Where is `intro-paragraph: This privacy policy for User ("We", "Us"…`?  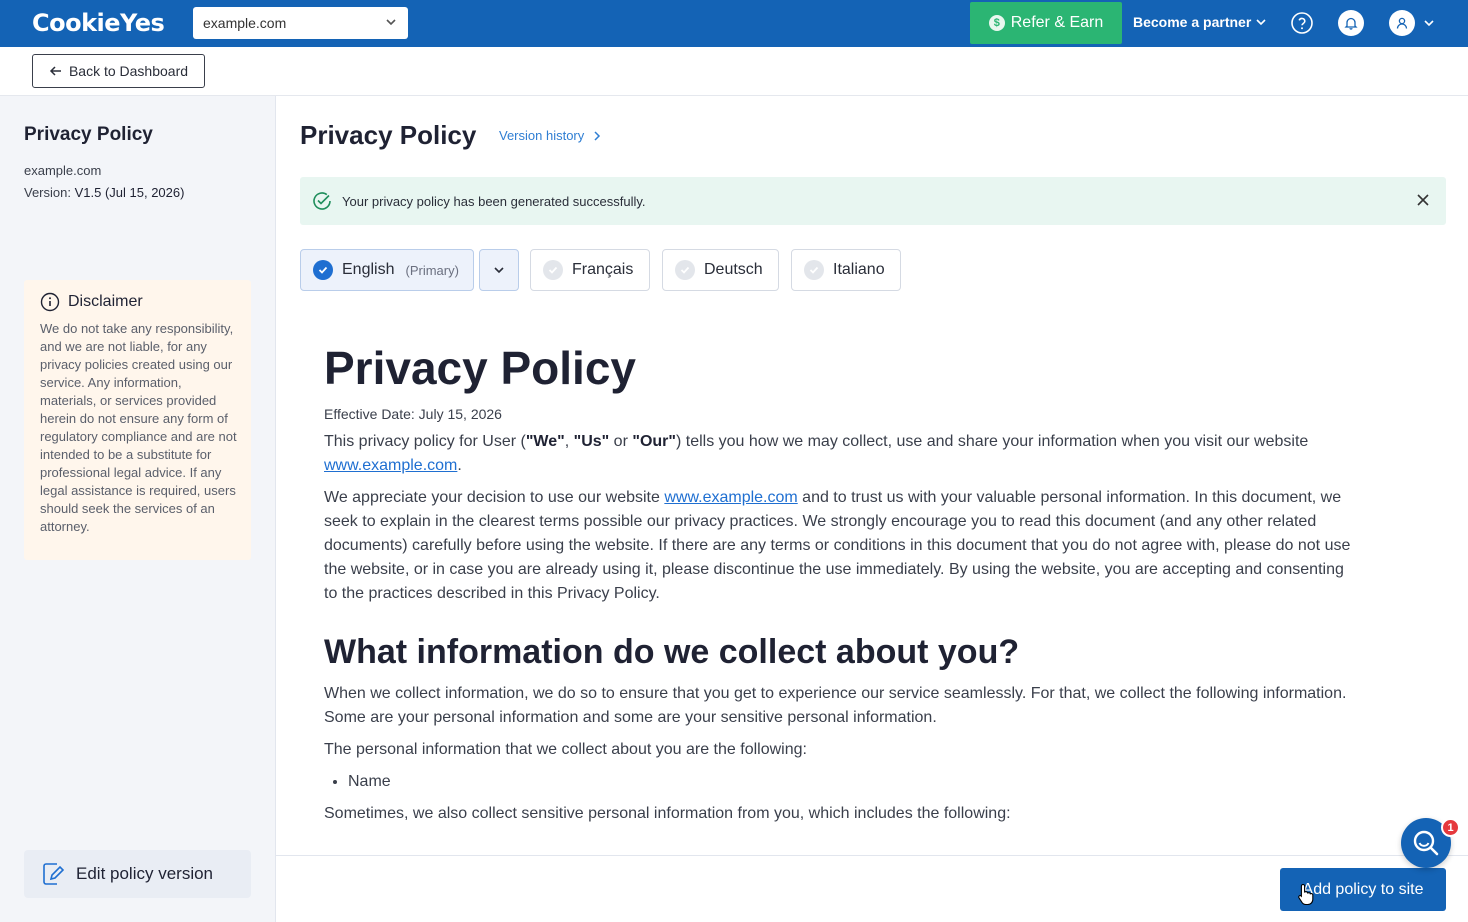 intro-paragraph: This privacy policy for User ("We", "Us"… is located at coordinates (841, 454).